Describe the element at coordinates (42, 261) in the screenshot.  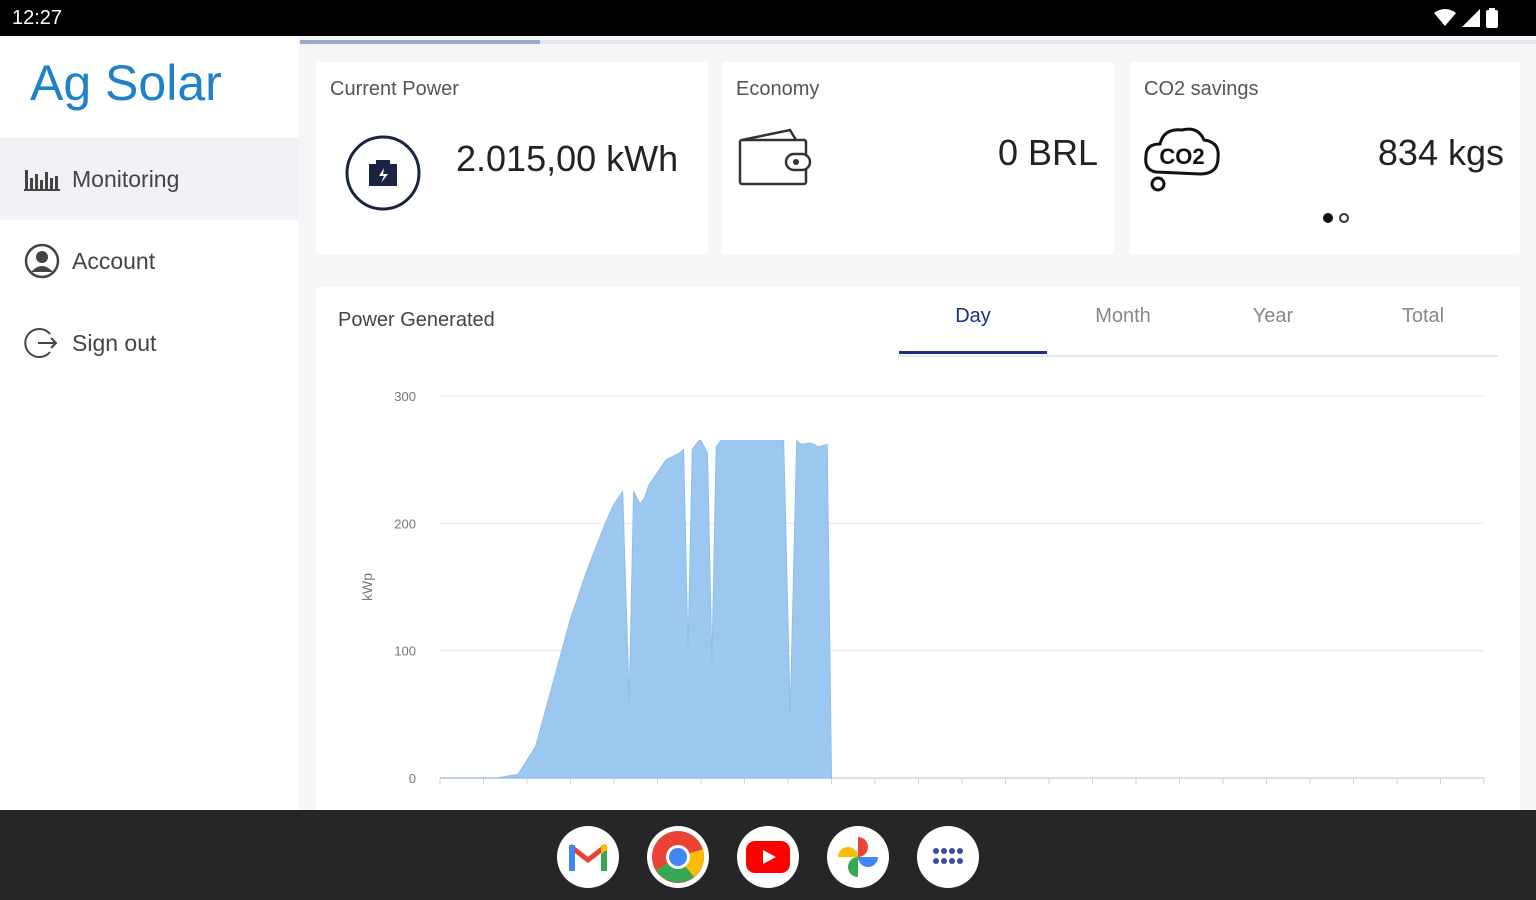
I see `account-circle-icon` at that location.